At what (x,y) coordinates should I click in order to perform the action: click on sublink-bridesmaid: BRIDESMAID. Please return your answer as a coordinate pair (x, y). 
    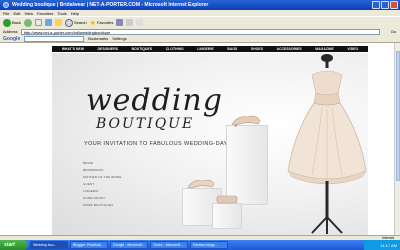
    Looking at the image, I should click on (102, 170).